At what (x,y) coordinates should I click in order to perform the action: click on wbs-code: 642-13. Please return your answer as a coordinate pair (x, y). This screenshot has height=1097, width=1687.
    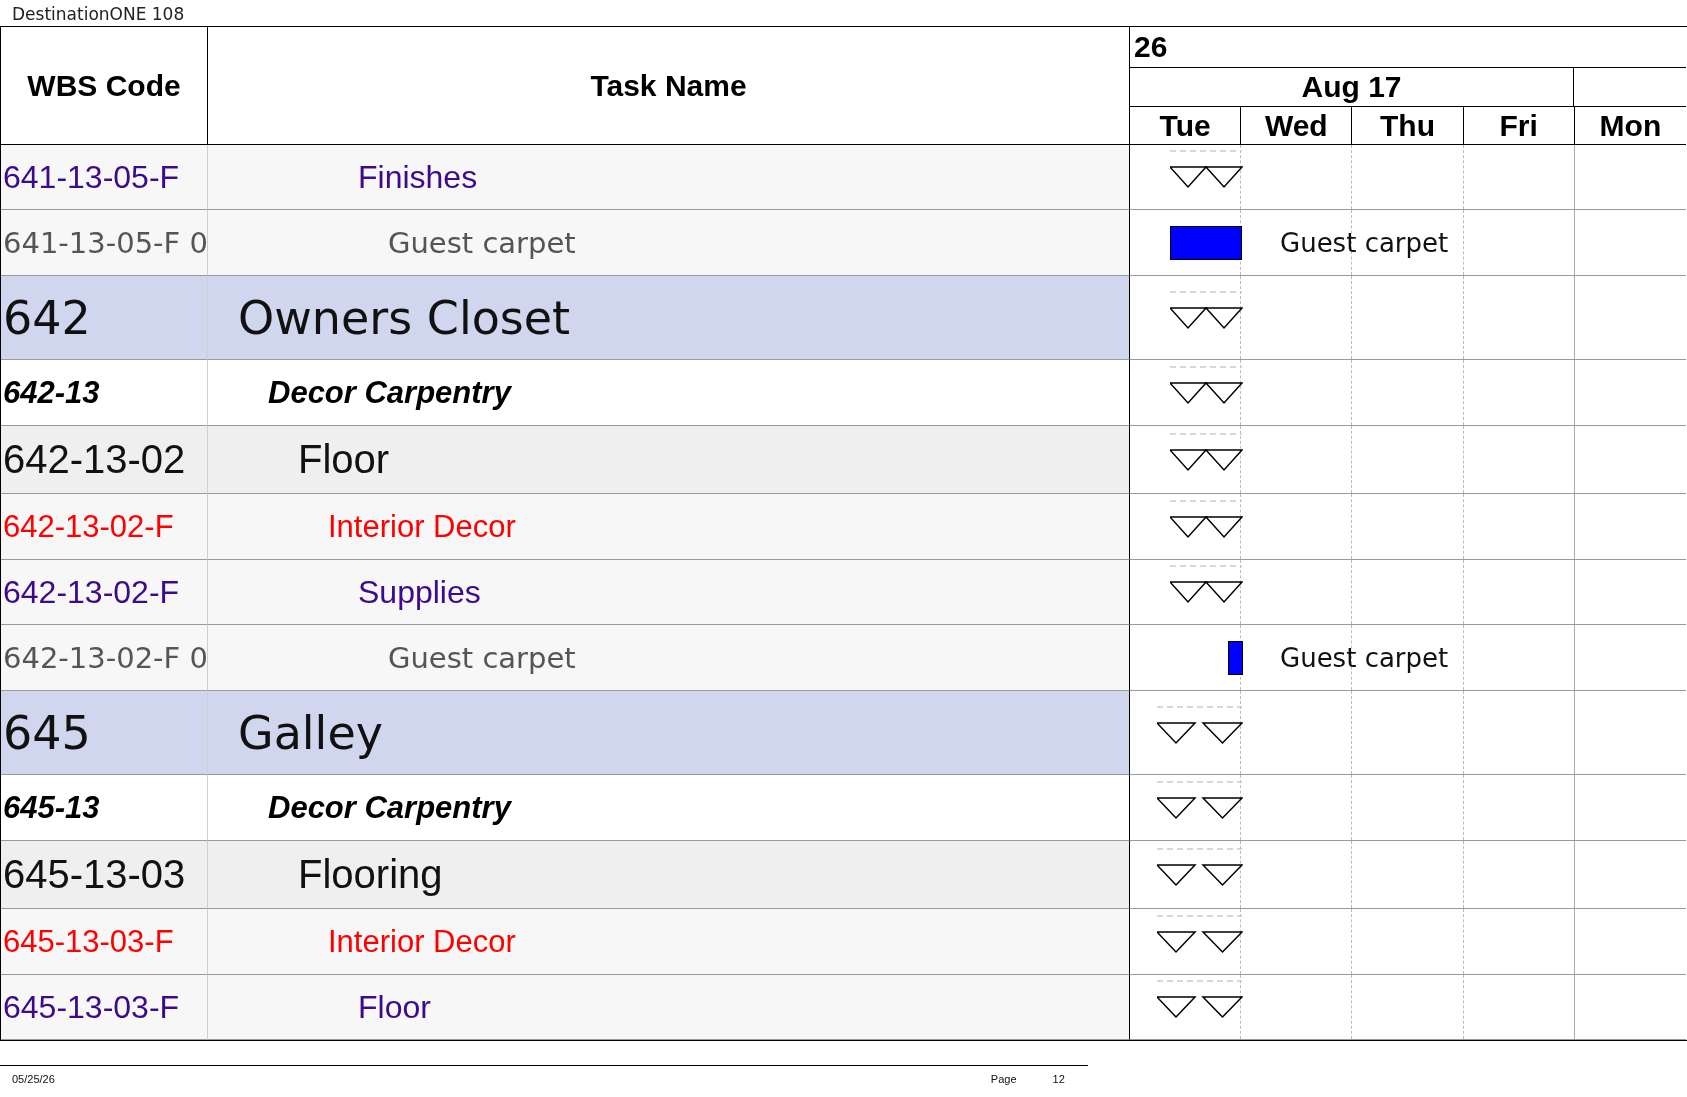
    Looking at the image, I should click on (51, 392).